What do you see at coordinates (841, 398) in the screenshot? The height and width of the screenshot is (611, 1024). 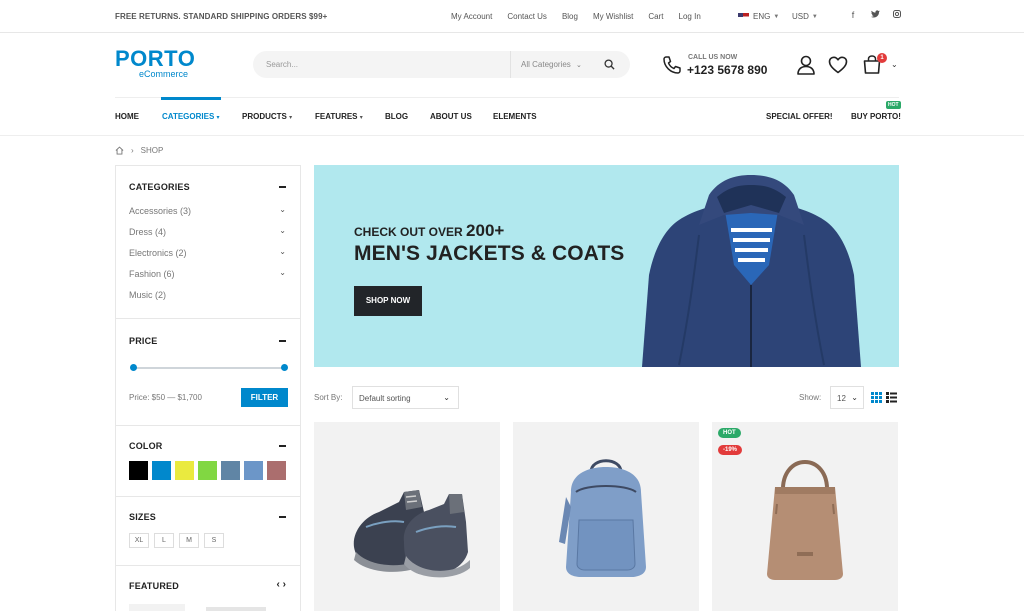 I see `show-count-value: 12` at bounding box center [841, 398].